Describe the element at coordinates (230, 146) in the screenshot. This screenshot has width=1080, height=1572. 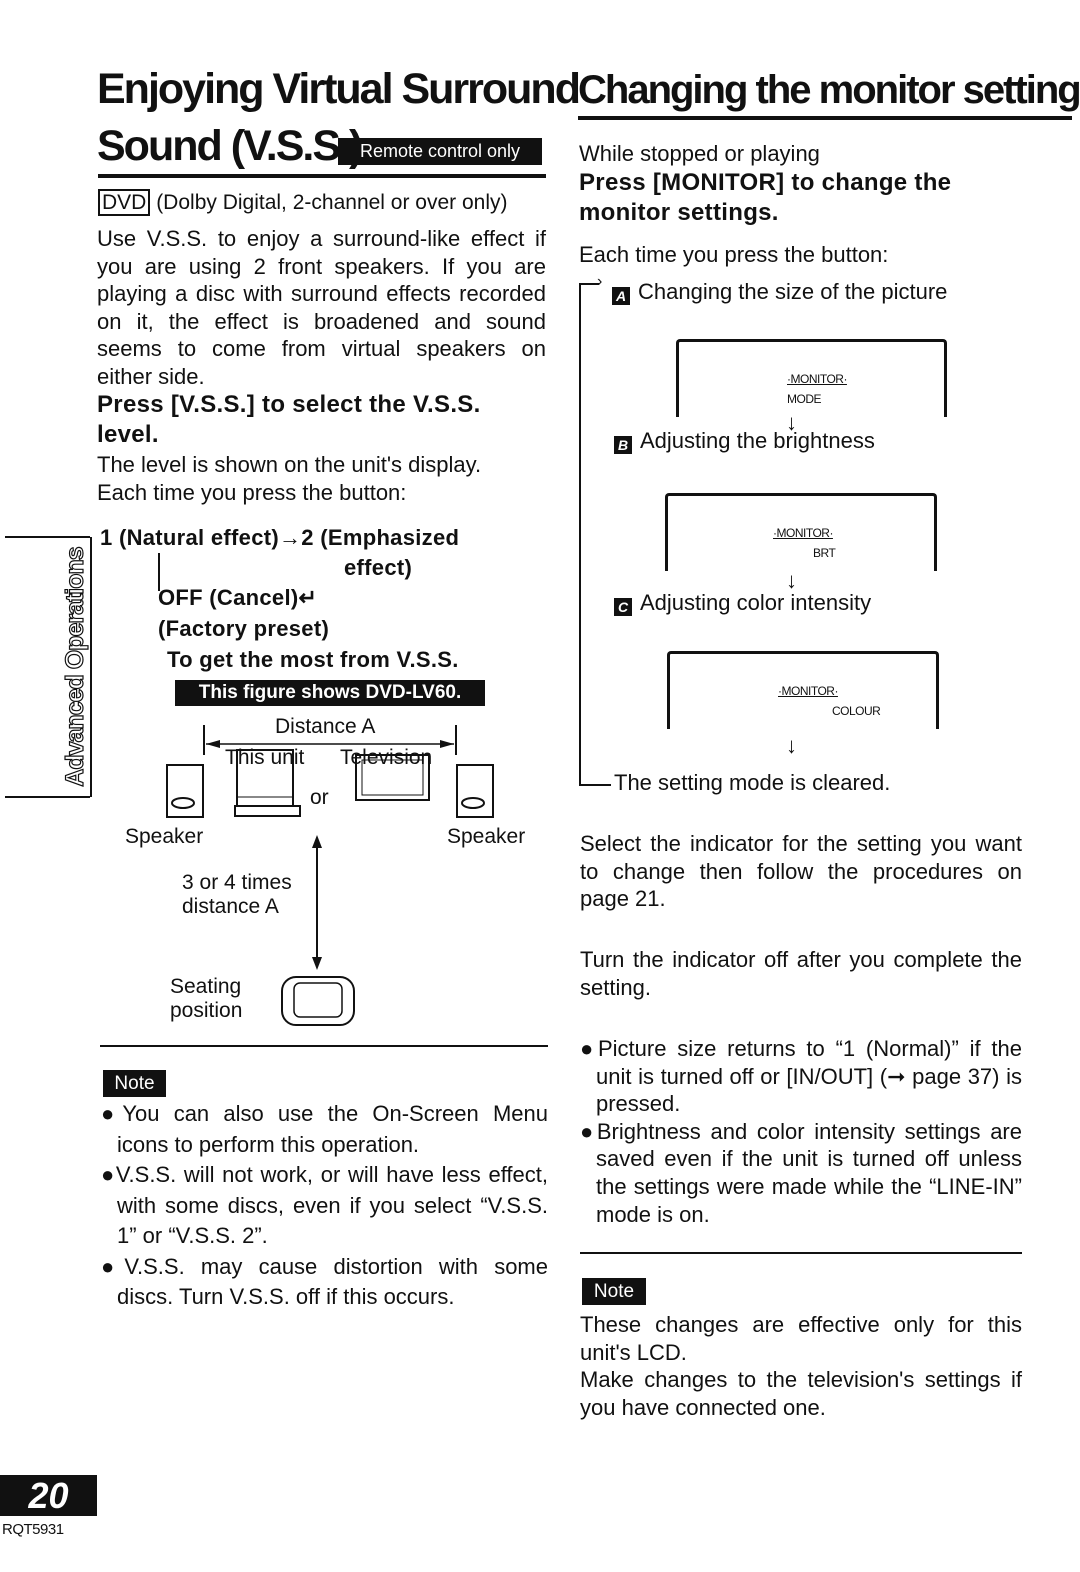
I see `section-title-line2: Sound (V.S.S.)` at that location.